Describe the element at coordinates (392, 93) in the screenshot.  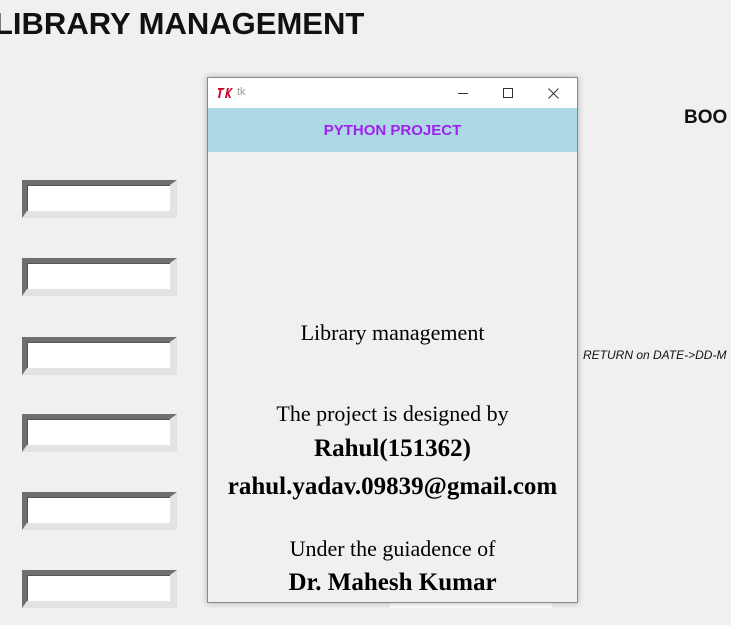
I see `window-titlebar: tk` at that location.